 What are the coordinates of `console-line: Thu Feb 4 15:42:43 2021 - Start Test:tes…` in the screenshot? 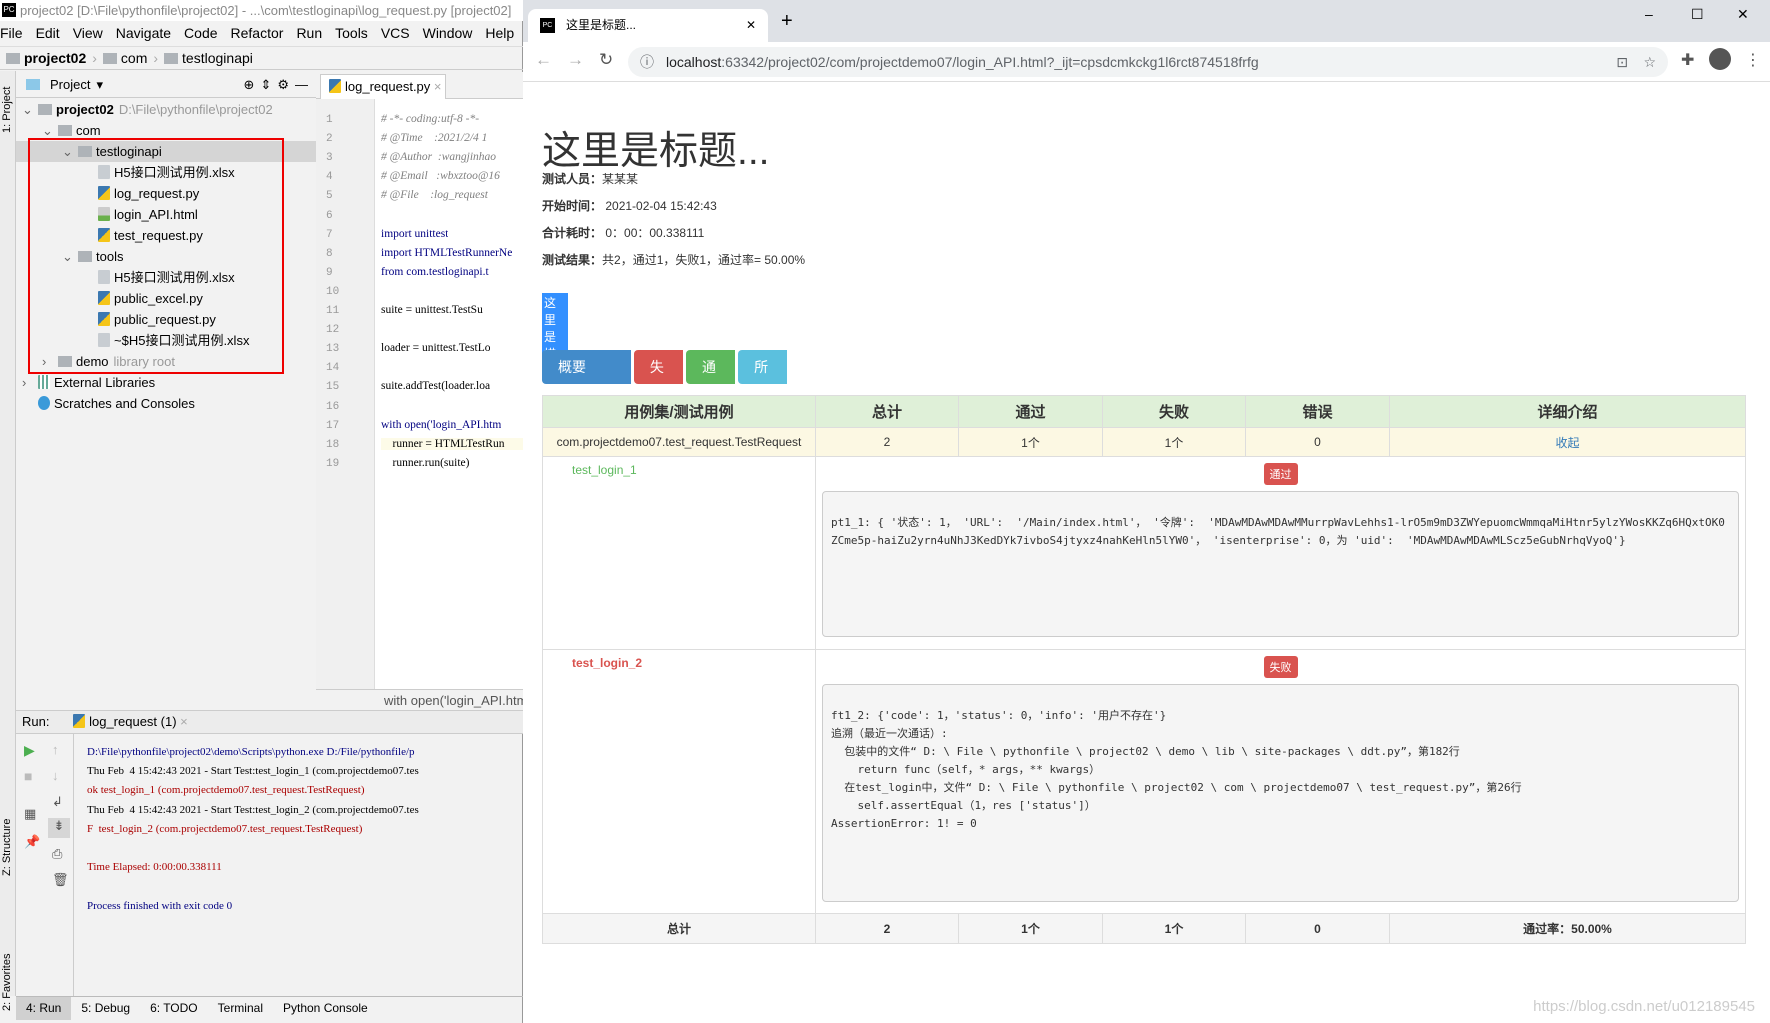 It's located at (253, 771).